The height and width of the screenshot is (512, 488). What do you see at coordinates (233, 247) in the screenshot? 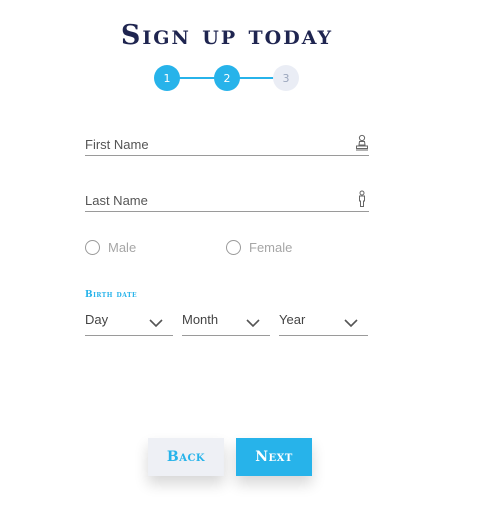
I see `female-radio` at bounding box center [233, 247].